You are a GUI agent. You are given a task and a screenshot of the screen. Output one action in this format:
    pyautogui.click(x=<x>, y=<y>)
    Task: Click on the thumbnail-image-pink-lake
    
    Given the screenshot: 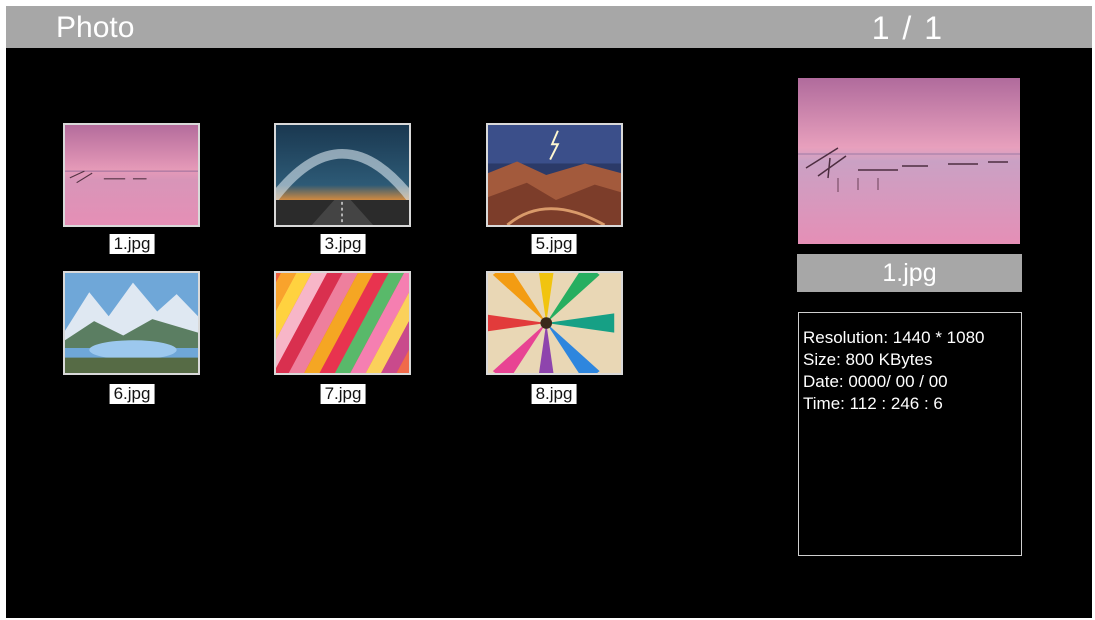 What is the action you would take?
    pyautogui.click(x=131, y=175)
    